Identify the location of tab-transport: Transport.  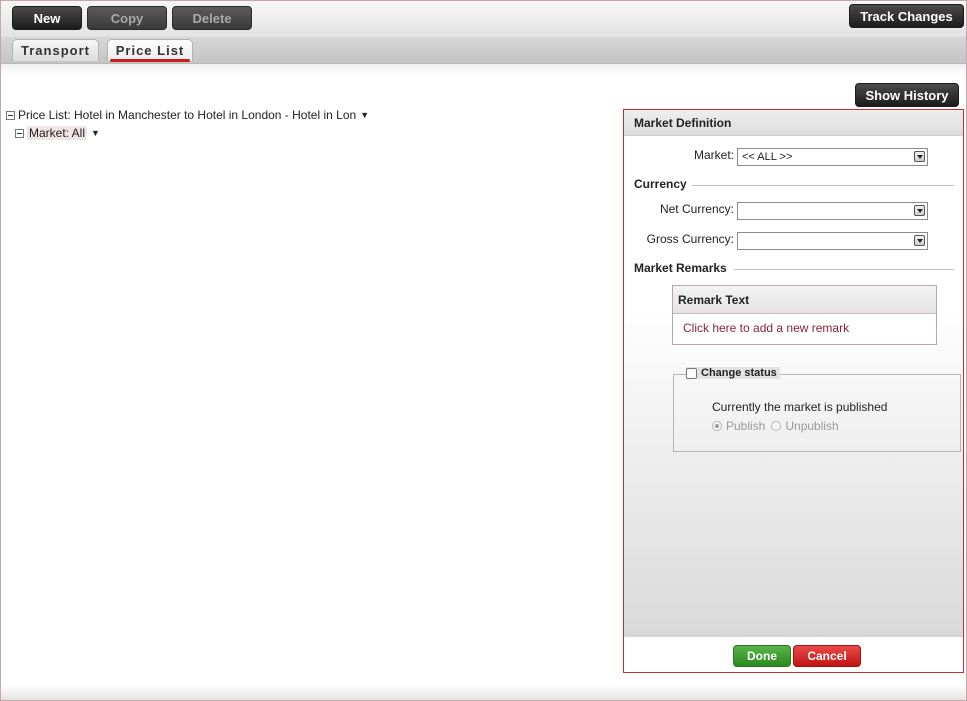
(55, 50).